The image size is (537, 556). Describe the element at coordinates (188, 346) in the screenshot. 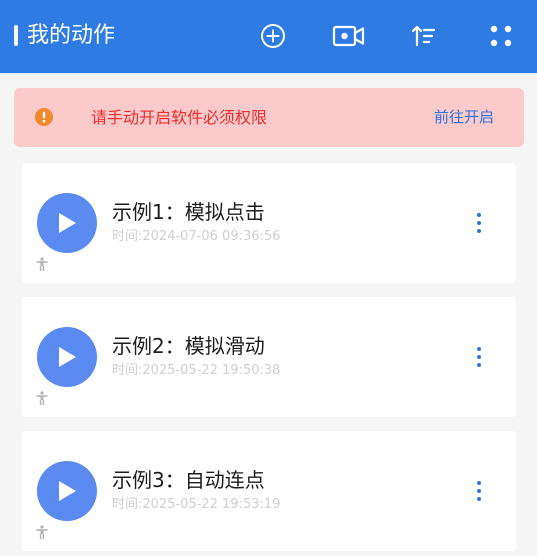

I see `action-title: 示例2：模拟滑动` at that location.